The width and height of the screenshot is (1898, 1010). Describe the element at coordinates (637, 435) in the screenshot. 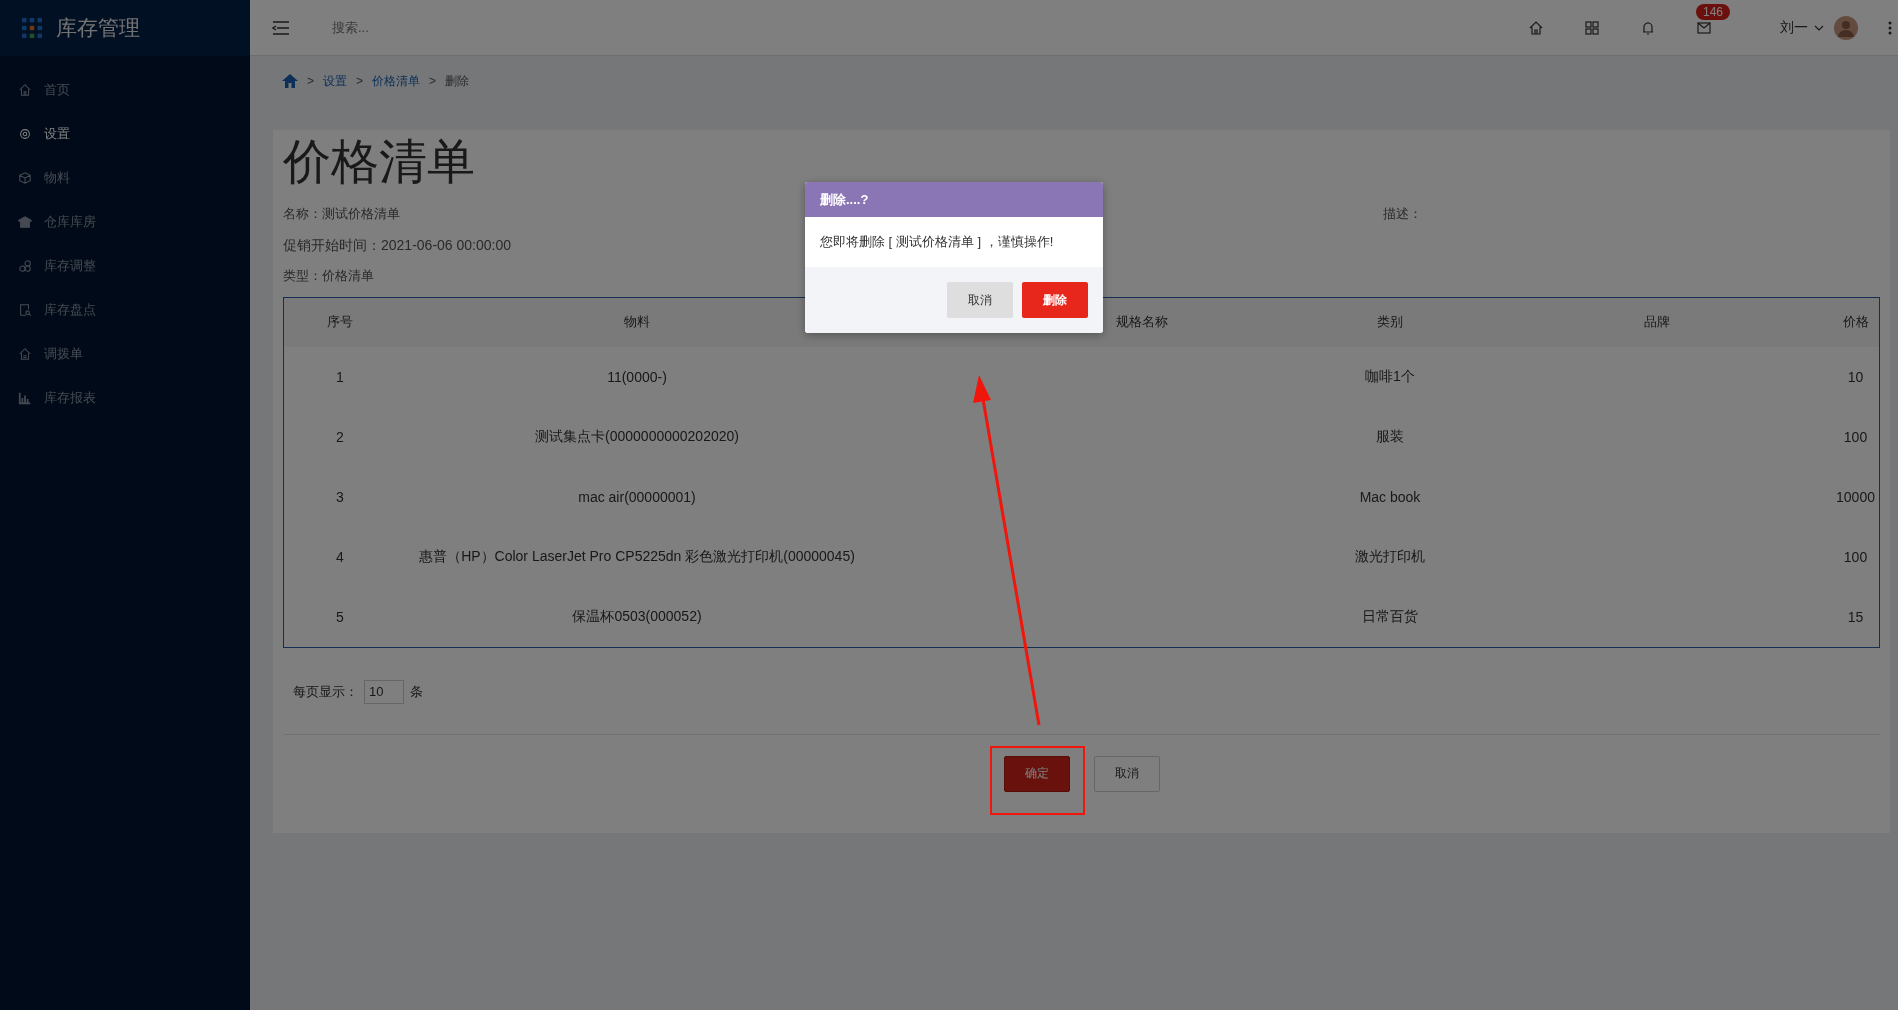

I see `table-cell: 测试集点卡(0000000000202020)` at that location.